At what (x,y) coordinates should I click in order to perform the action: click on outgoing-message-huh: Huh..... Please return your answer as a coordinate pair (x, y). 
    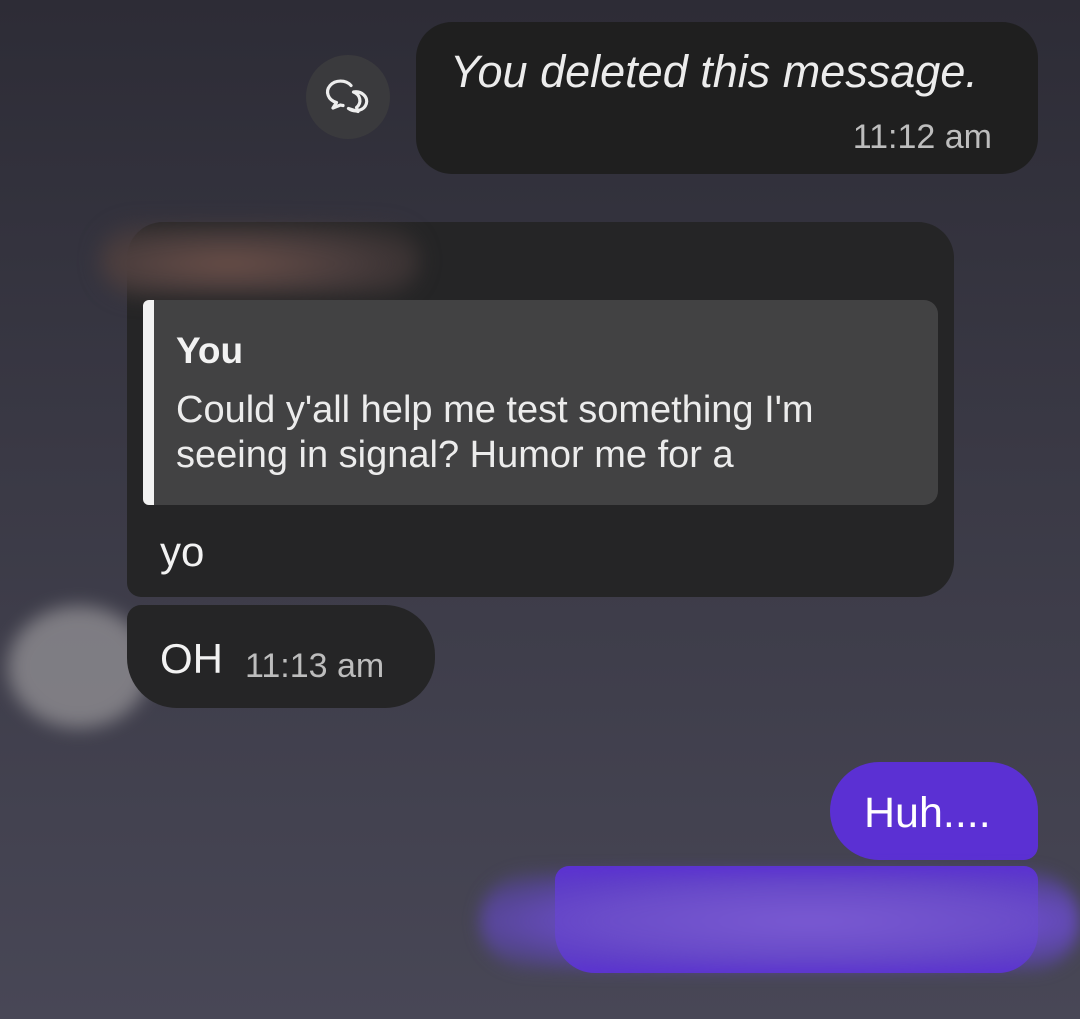
    Looking at the image, I should click on (934, 811).